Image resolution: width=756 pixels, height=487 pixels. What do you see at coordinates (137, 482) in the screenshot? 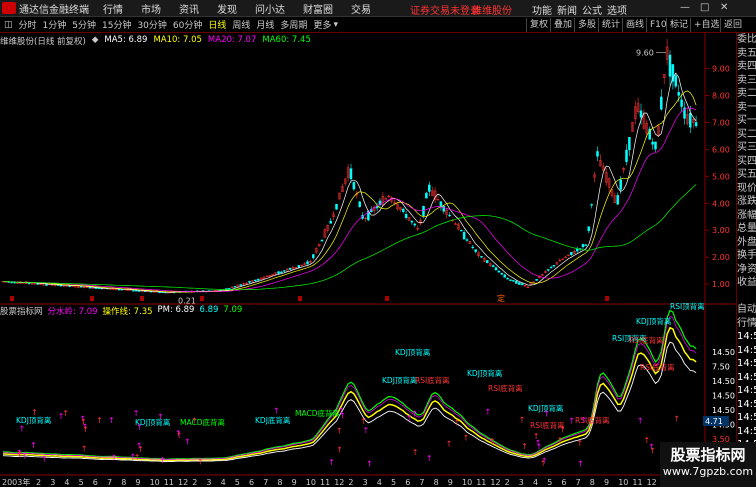
I see `x-axis-label: 9` at bounding box center [137, 482].